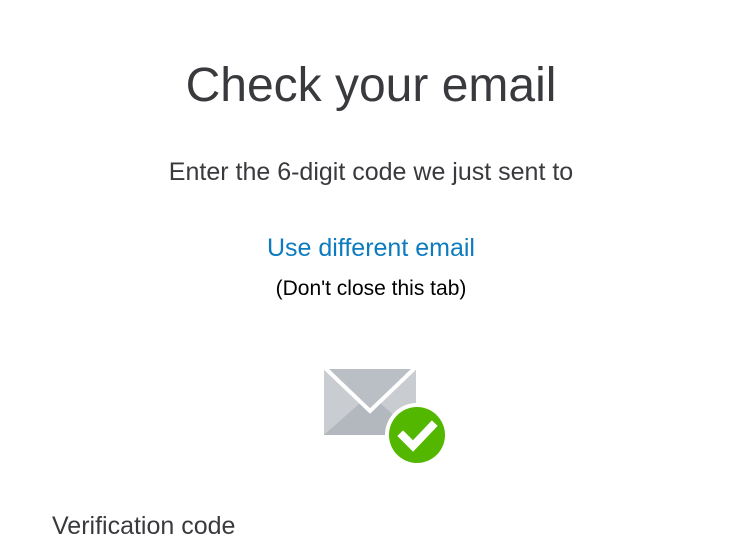 This screenshot has width=742, height=553. I want to click on email-sent-illustration, so click(386, 417).